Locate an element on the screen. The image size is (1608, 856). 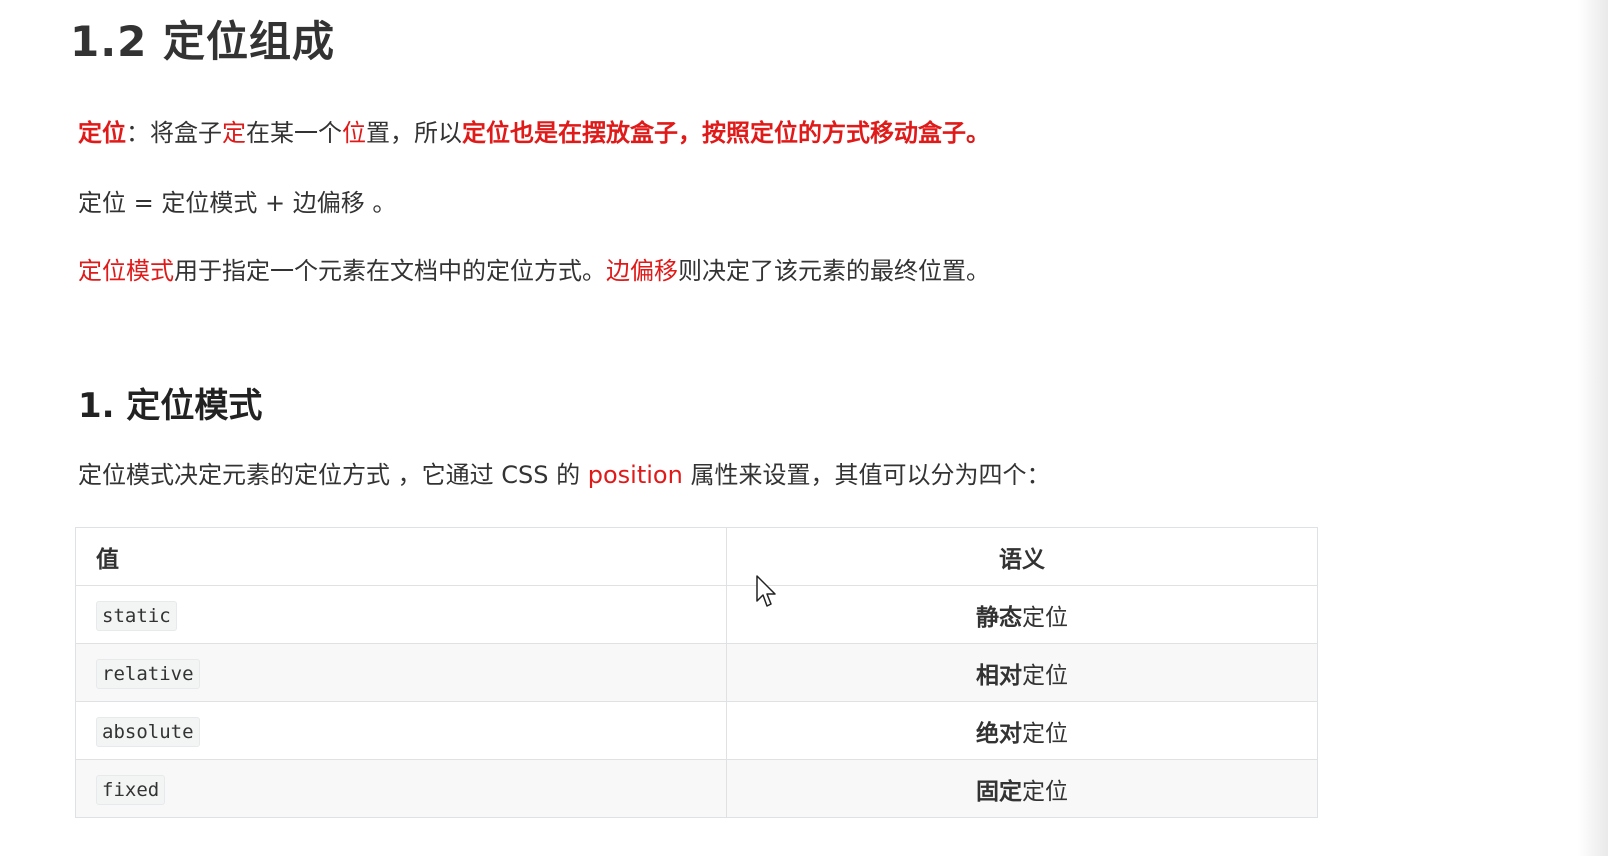
text-segment: ：将盒子 is located at coordinates (174, 133).